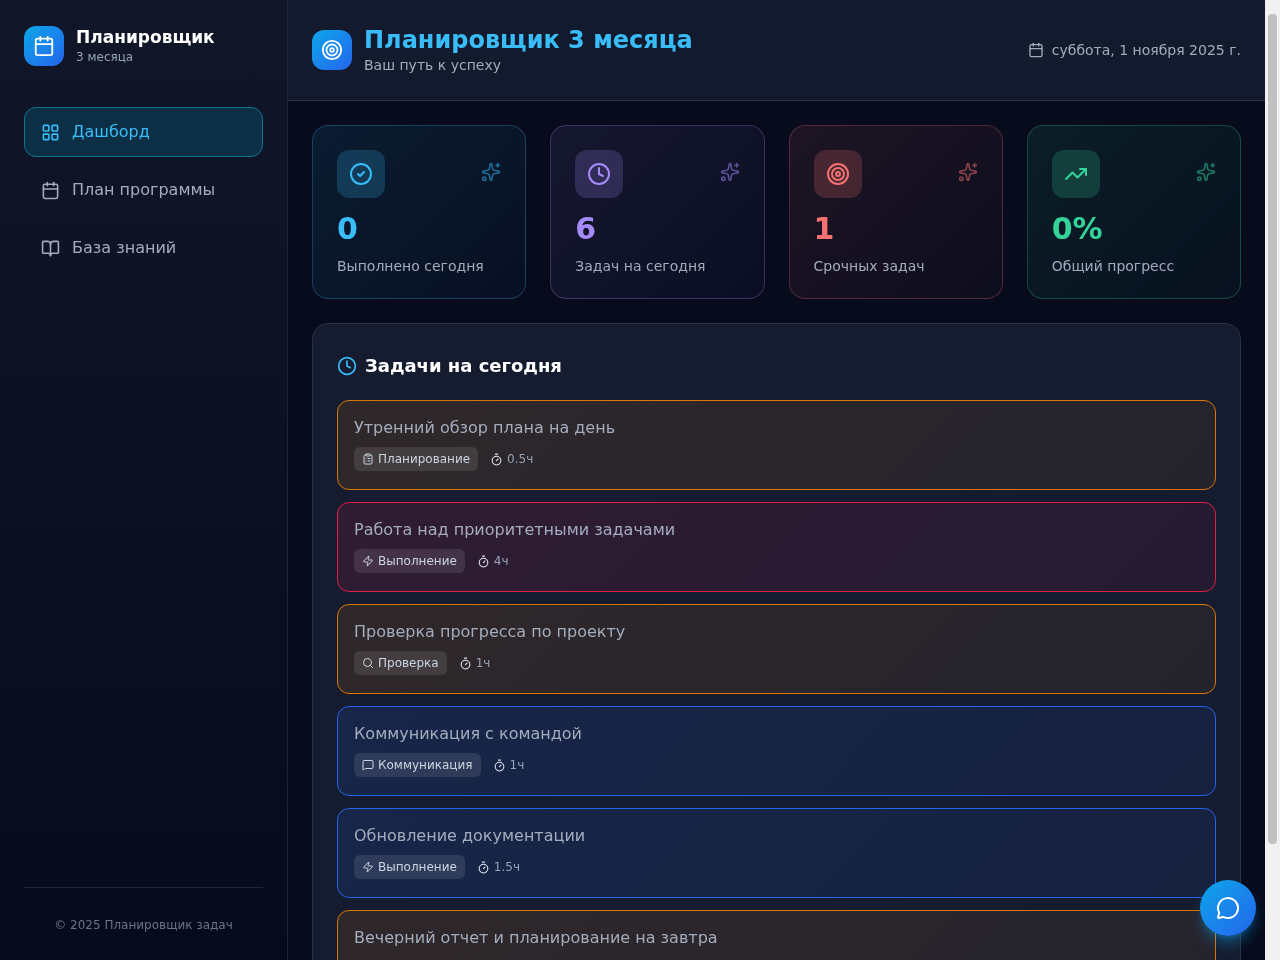 This screenshot has height=960, width=1280. I want to click on footer-text: © 2025 Планировщик задач, so click(143, 925).